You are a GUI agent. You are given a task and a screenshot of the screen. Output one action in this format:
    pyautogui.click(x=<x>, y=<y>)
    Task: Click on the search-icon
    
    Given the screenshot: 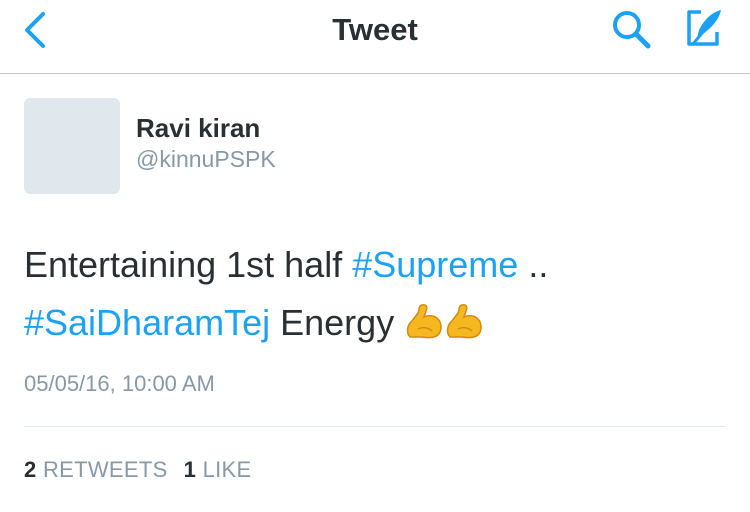 What is the action you would take?
    pyautogui.click(x=632, y=30)
    